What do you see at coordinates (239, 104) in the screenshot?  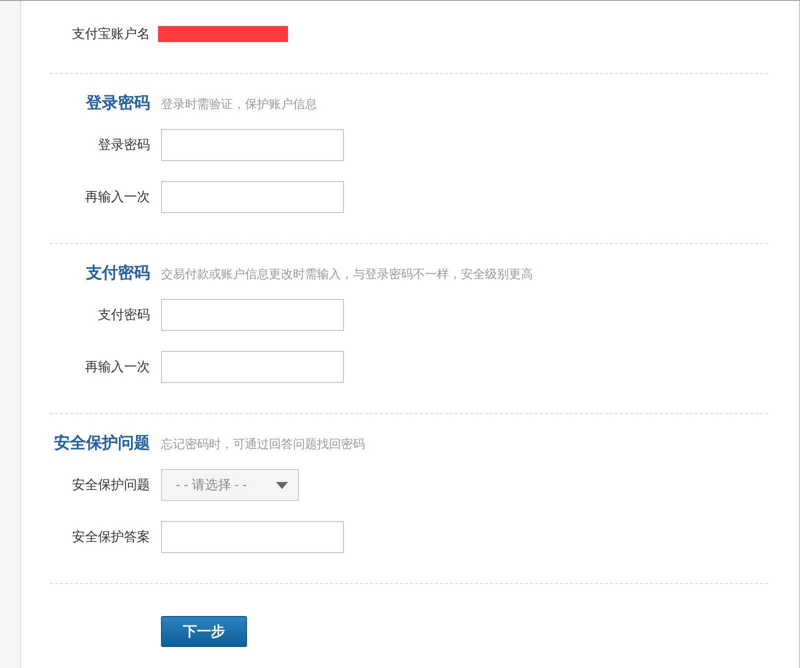 I see `section-hint: 登录时需验证，保护账户信息` at bounding box center [239, 104].